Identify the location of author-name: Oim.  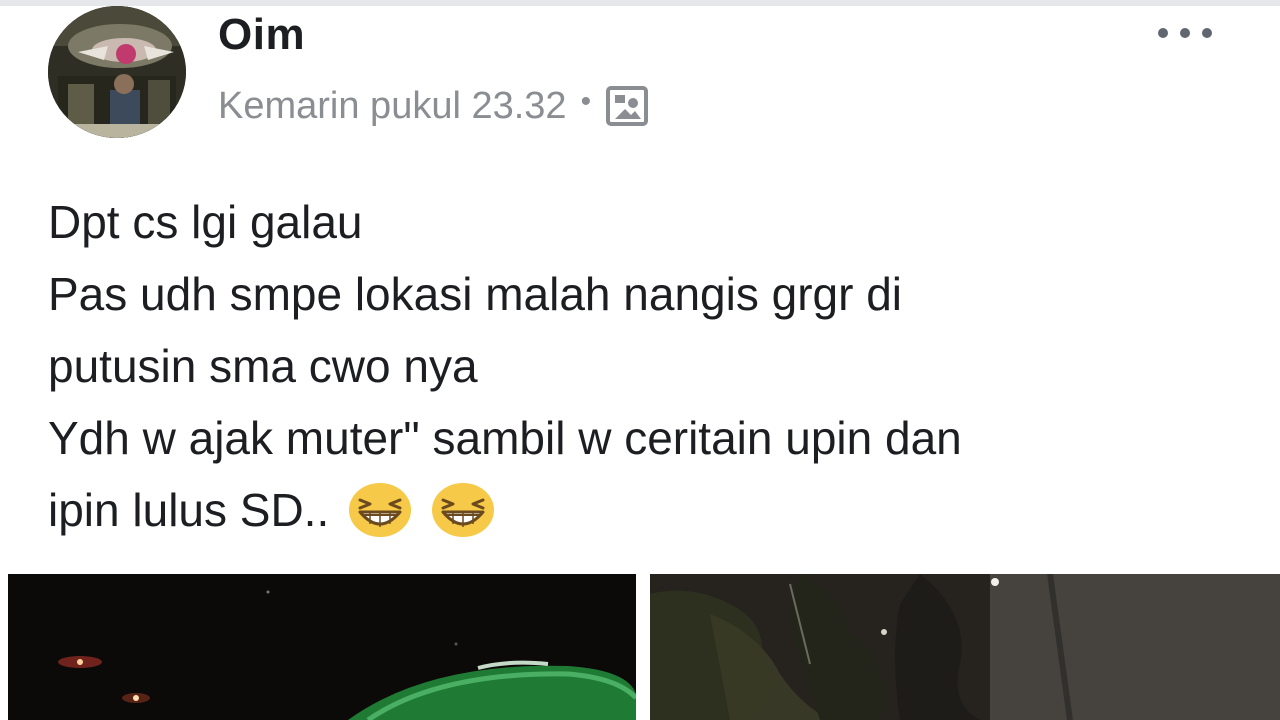
(261, 35).